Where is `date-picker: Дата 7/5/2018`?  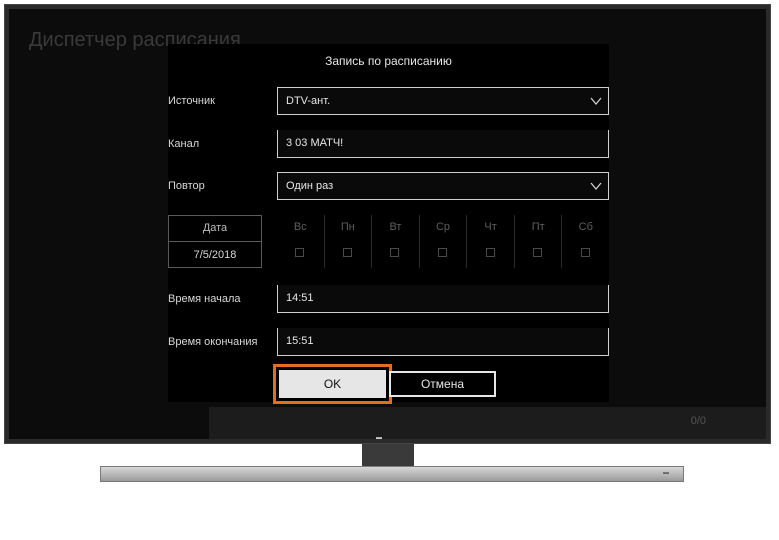
date-picker: Дата 7/5/2018 is located at coordinates (215, 241).